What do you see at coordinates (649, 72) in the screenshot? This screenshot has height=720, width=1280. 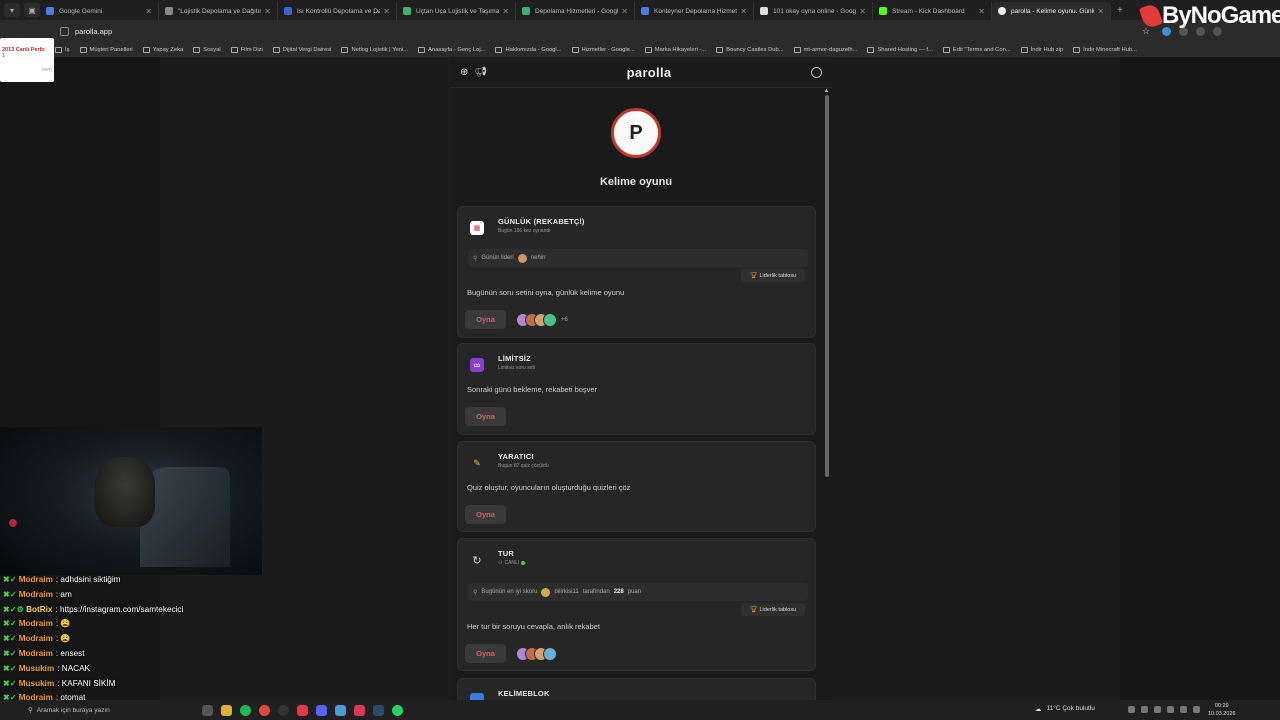 I see `app-logo: parolla` at bounding box center [649, 72].